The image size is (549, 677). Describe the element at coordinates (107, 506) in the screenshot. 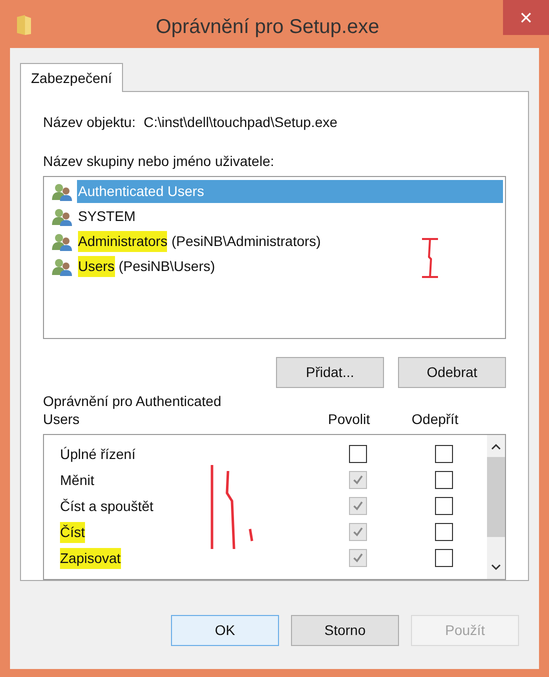

I see `permission-name: Číst a spouštět` at that location.